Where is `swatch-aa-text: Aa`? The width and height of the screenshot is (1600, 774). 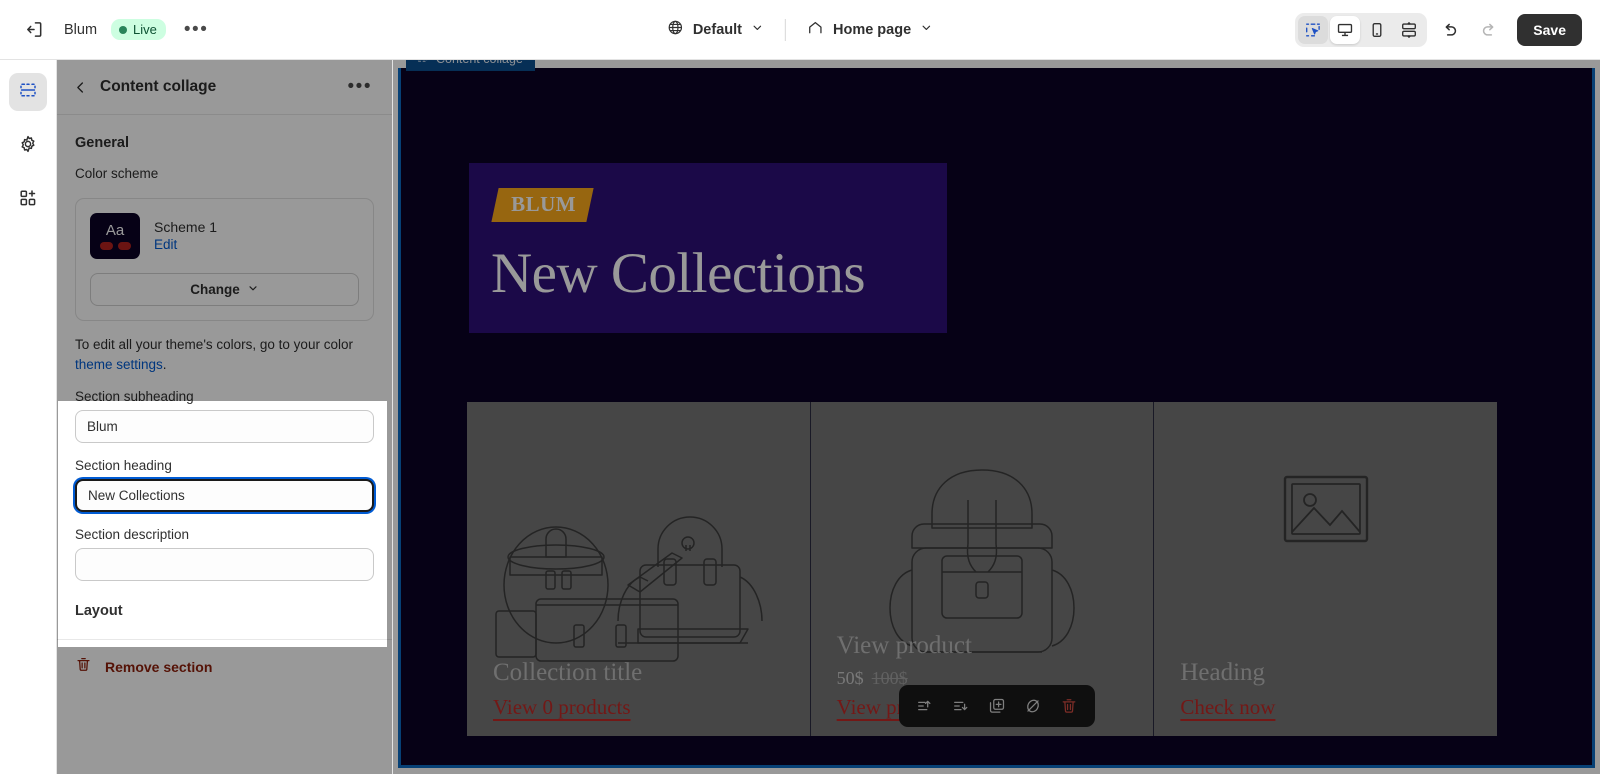 swatch-aa-text: Aa is located at coordinates (115, 230).